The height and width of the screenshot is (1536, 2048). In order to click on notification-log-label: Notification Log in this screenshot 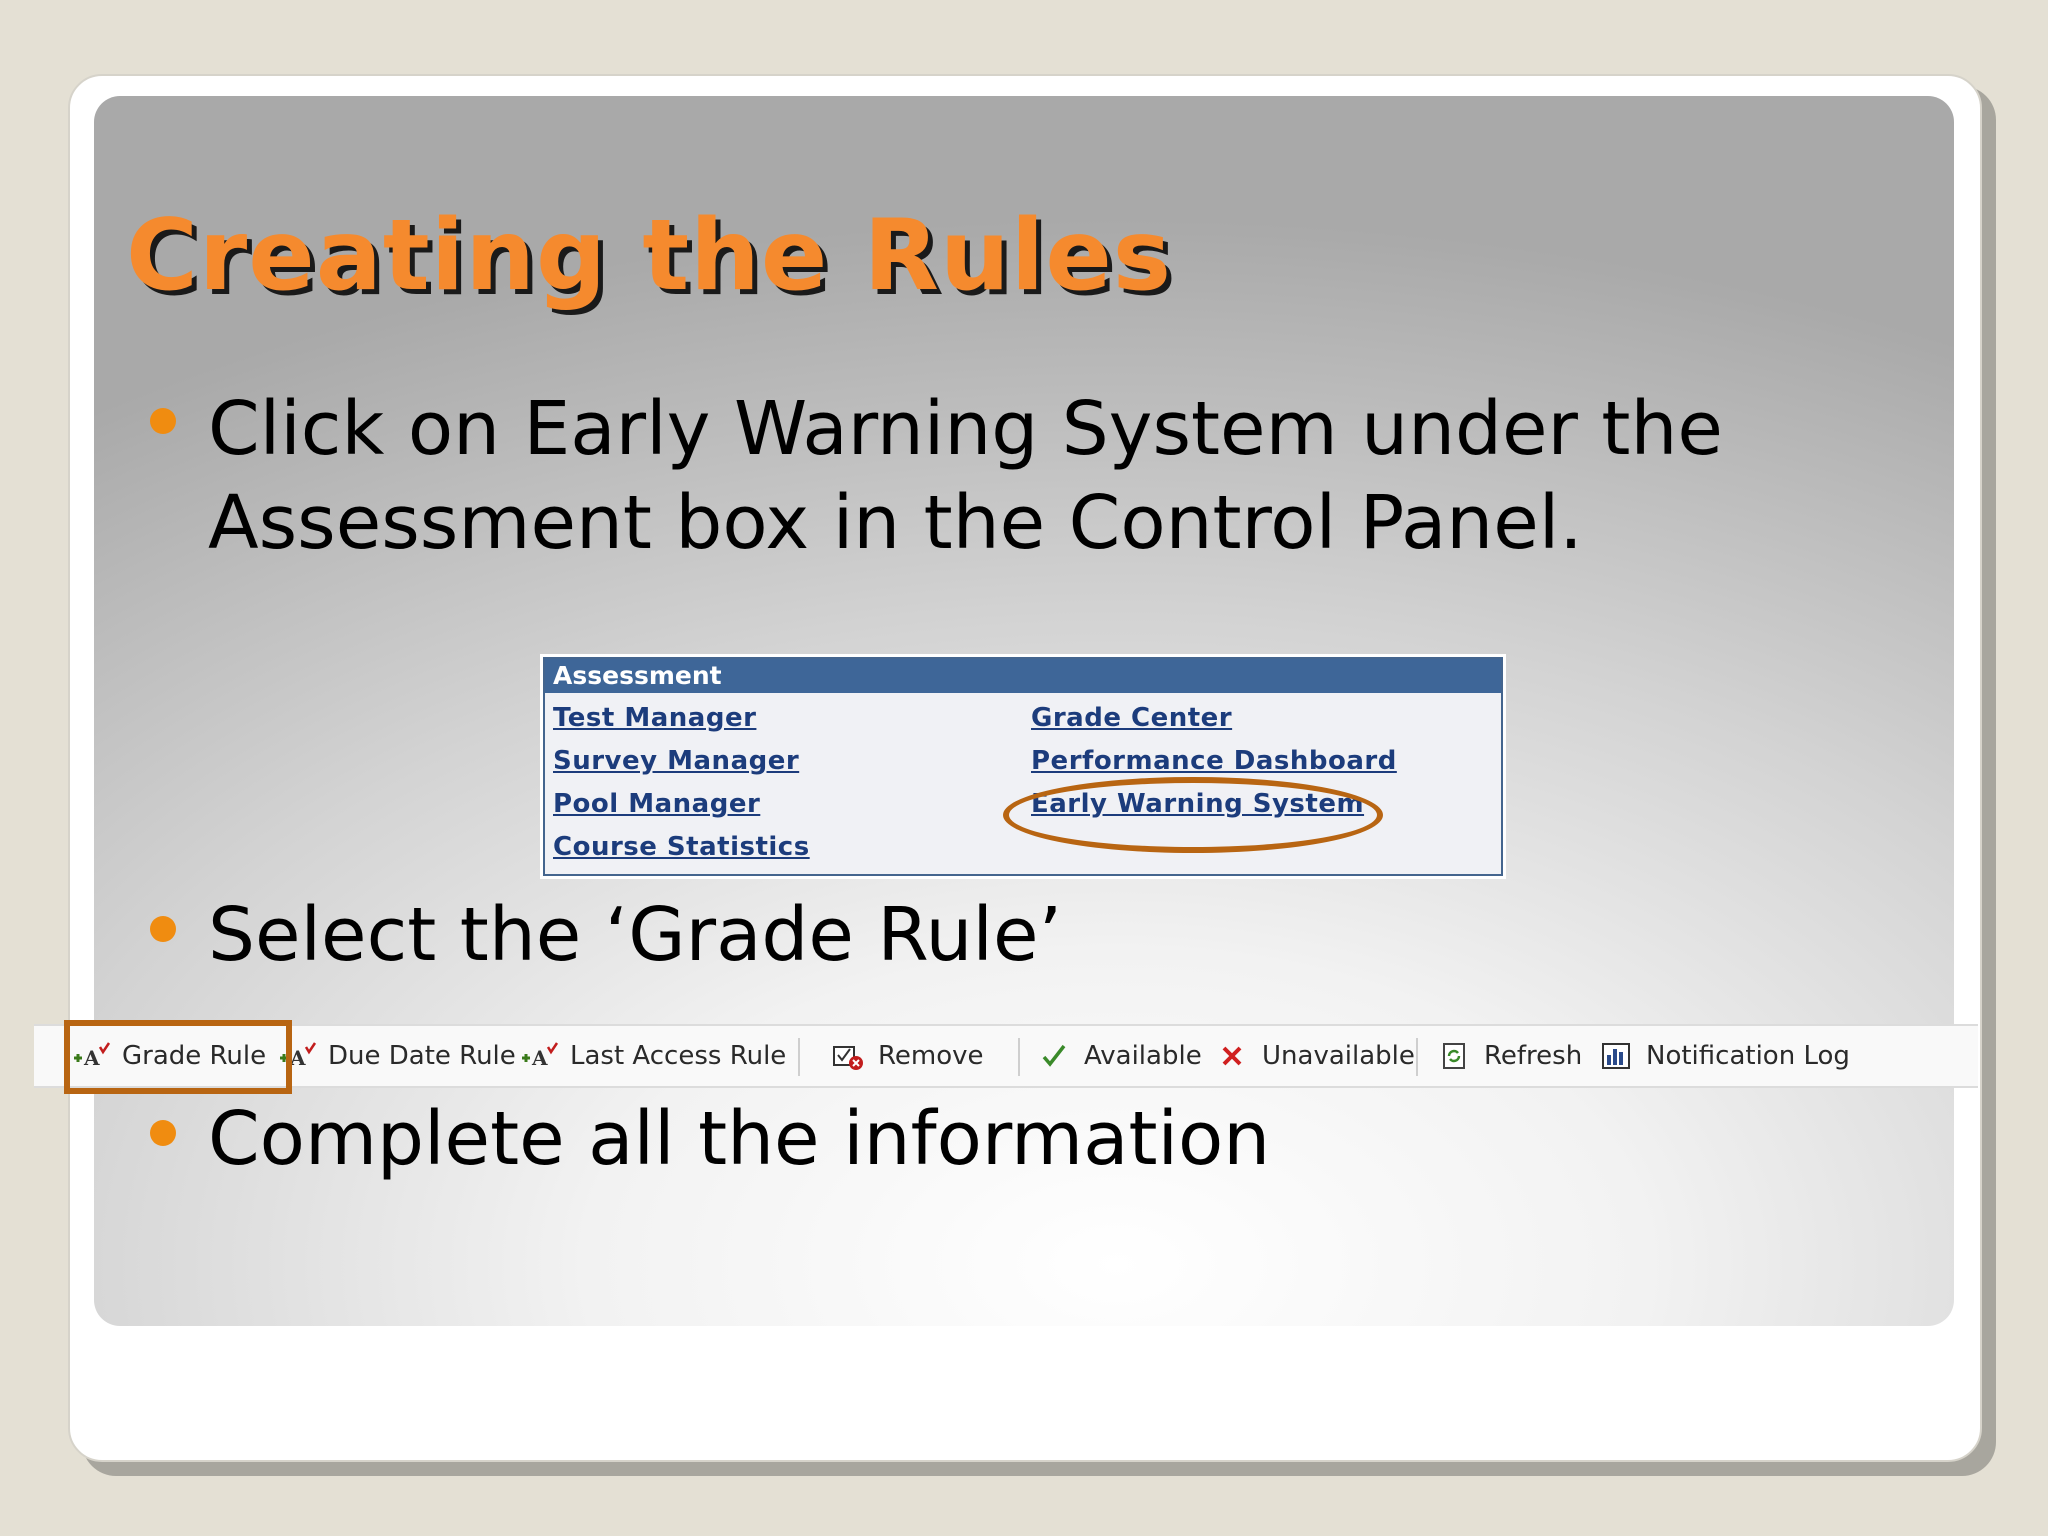, I will do `click(1748, 1056)`.